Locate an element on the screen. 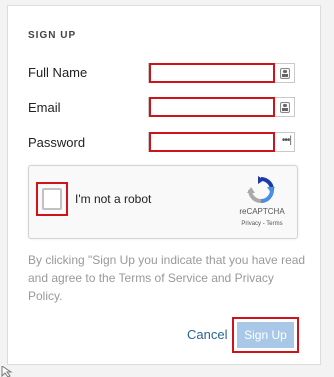  captcha-checkbox-highlight is located at coordinates (52, 199).